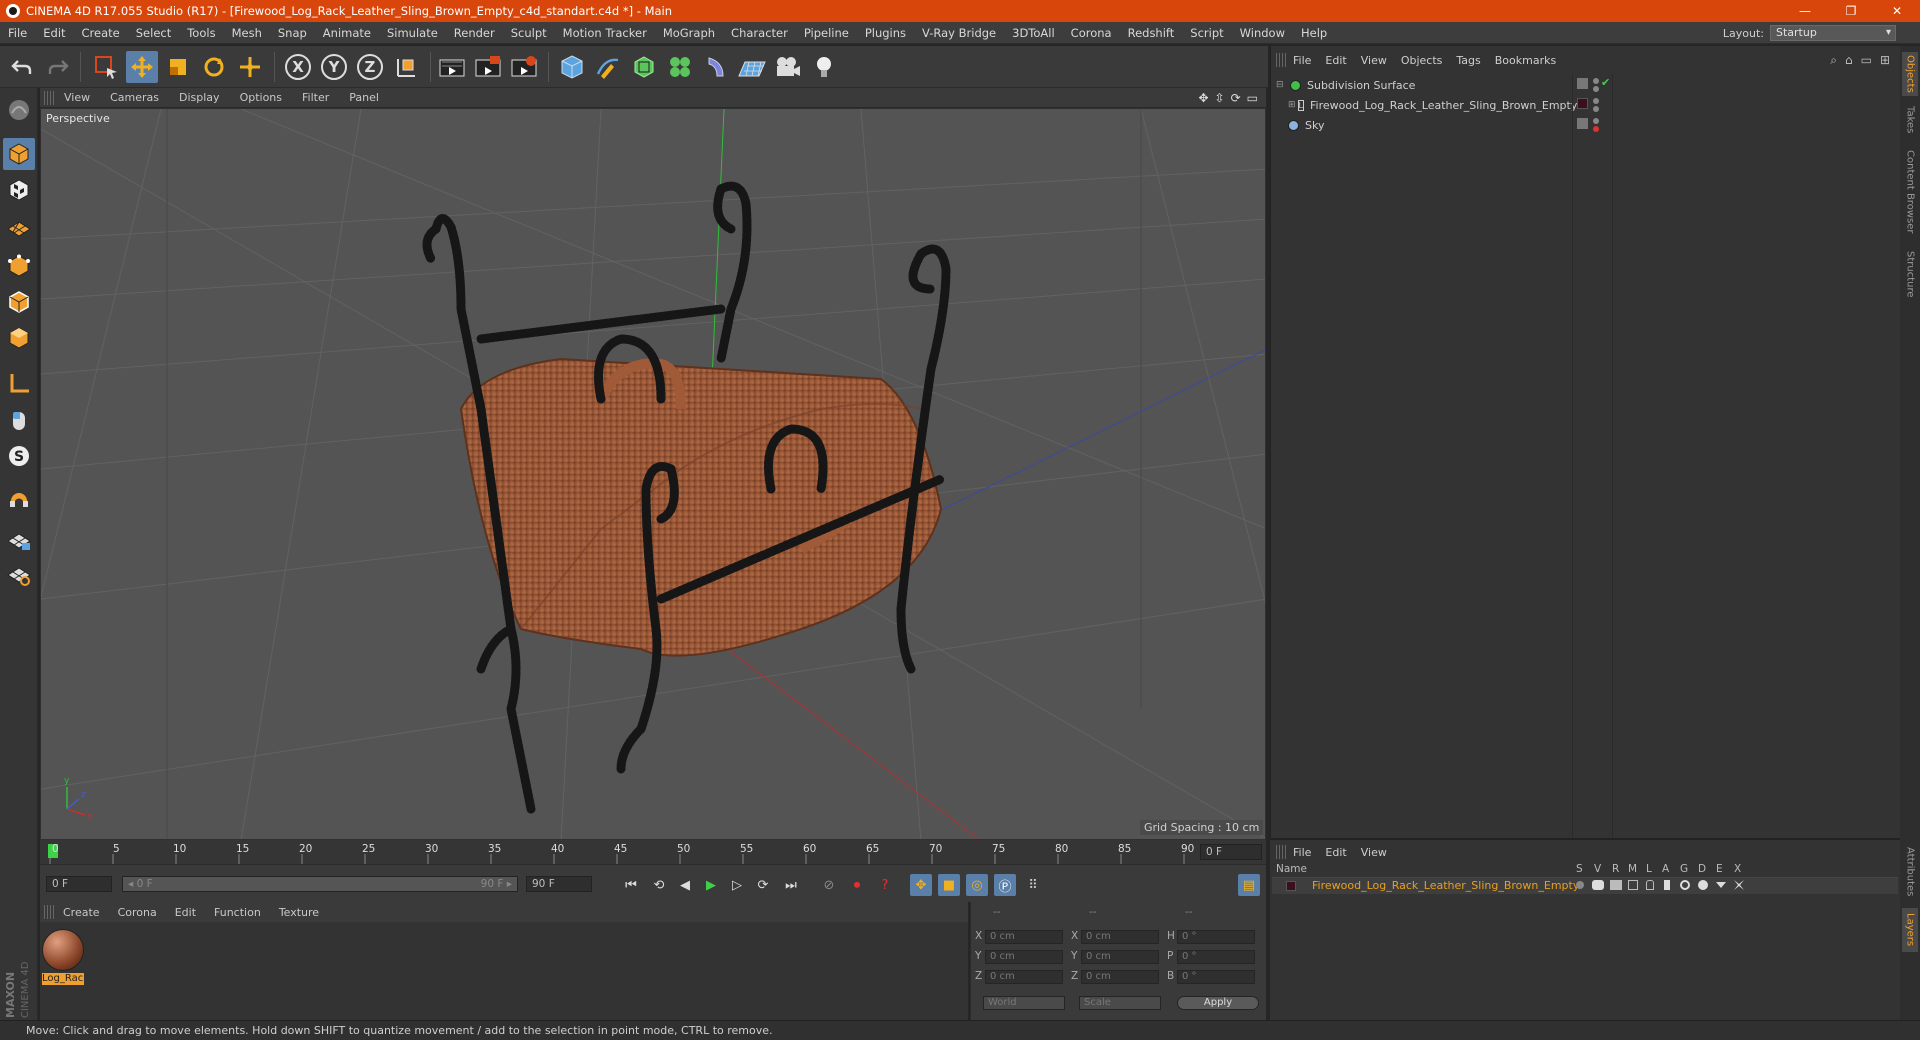 This screenshot has width=1920, height=1040. What do you see at coordinates (608, 67) in the screenshot?
I see `spline-pen-icon` at bounding box center [608, 67].